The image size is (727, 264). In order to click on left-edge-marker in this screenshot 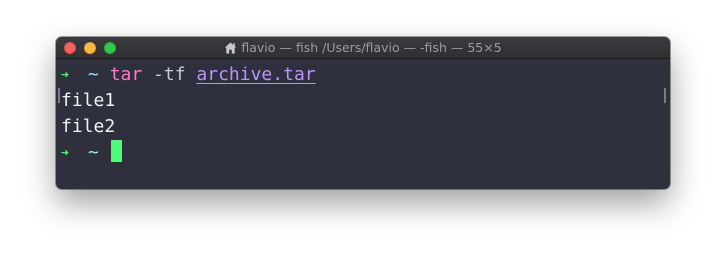, I will do `click(59, 95)`.